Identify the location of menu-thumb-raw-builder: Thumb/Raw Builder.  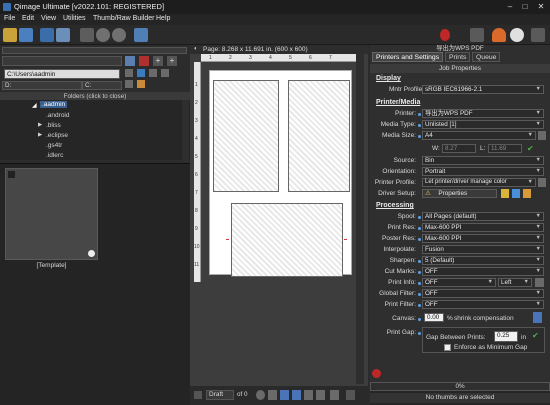
(123, 18).